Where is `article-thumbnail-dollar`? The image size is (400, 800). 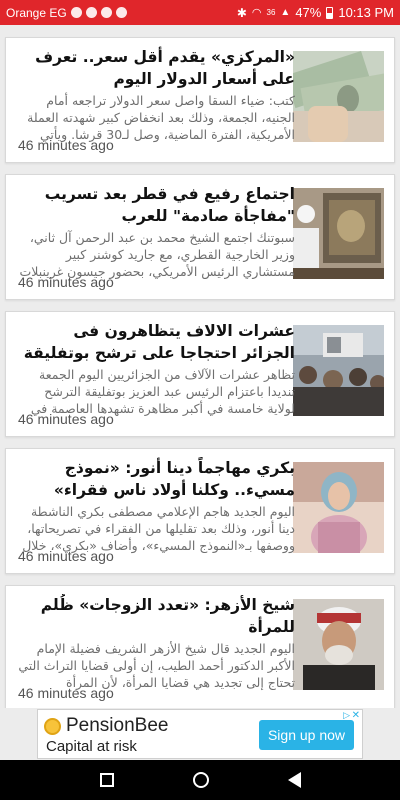
article-thumbnail-dollar is located at coordinates (338, 96).